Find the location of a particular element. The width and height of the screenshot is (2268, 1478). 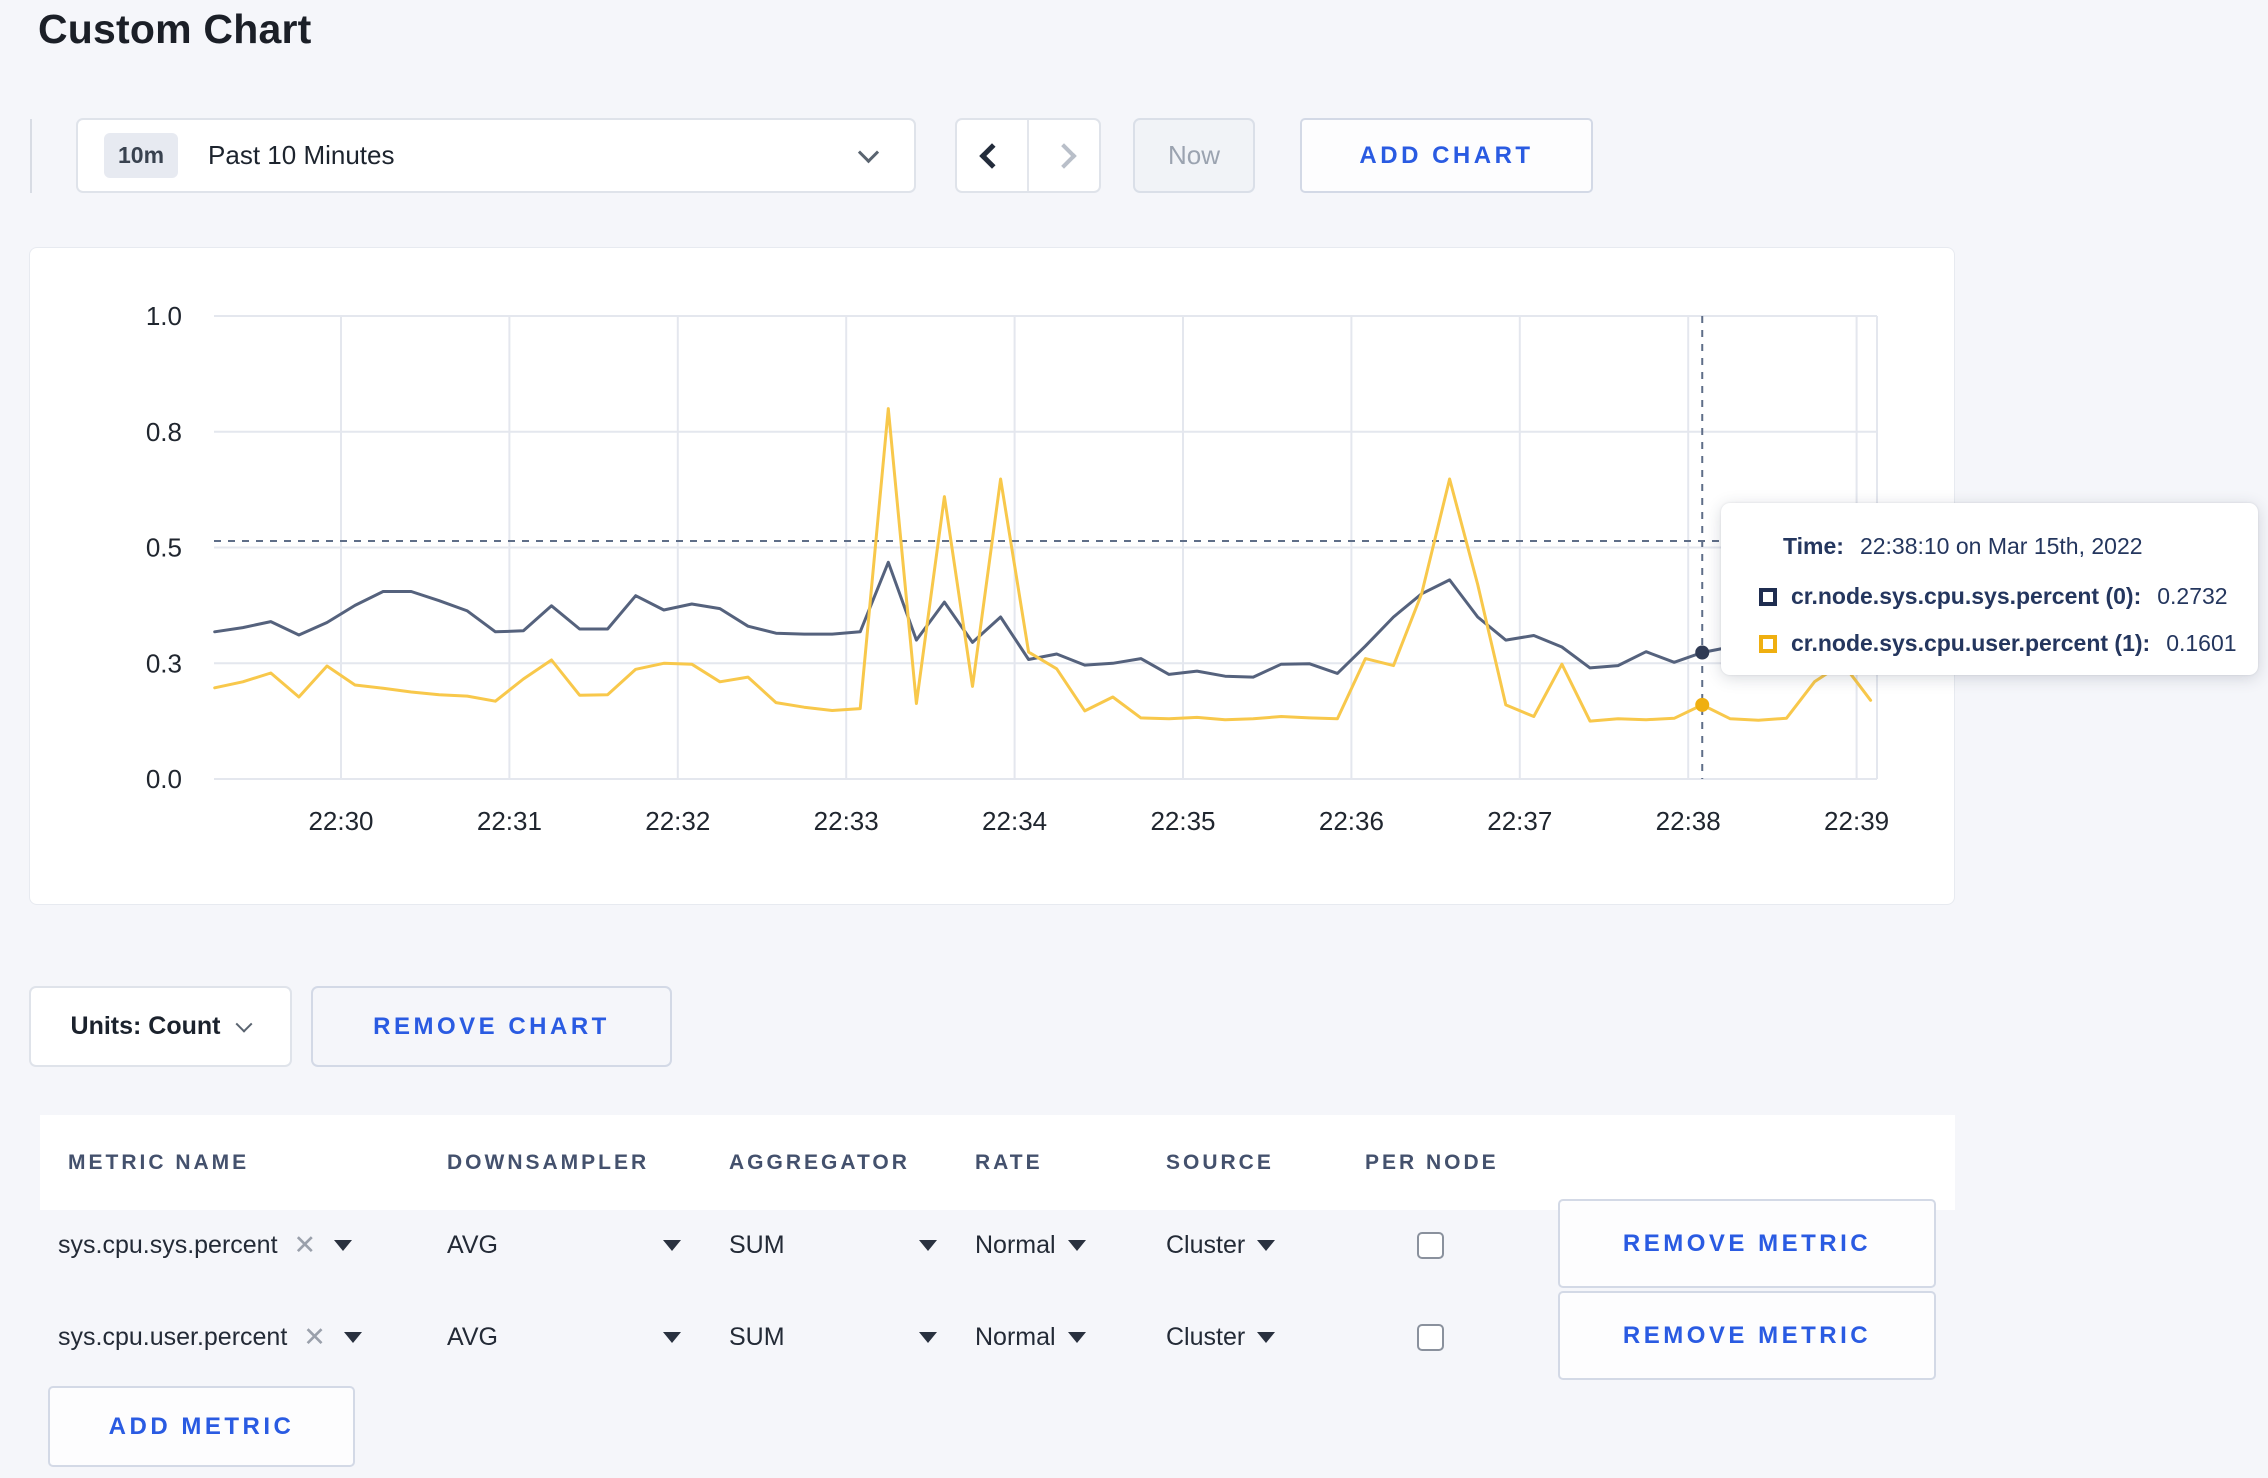

tooltip-series-value: 0.1601 is located at coordinates (2201, 643).